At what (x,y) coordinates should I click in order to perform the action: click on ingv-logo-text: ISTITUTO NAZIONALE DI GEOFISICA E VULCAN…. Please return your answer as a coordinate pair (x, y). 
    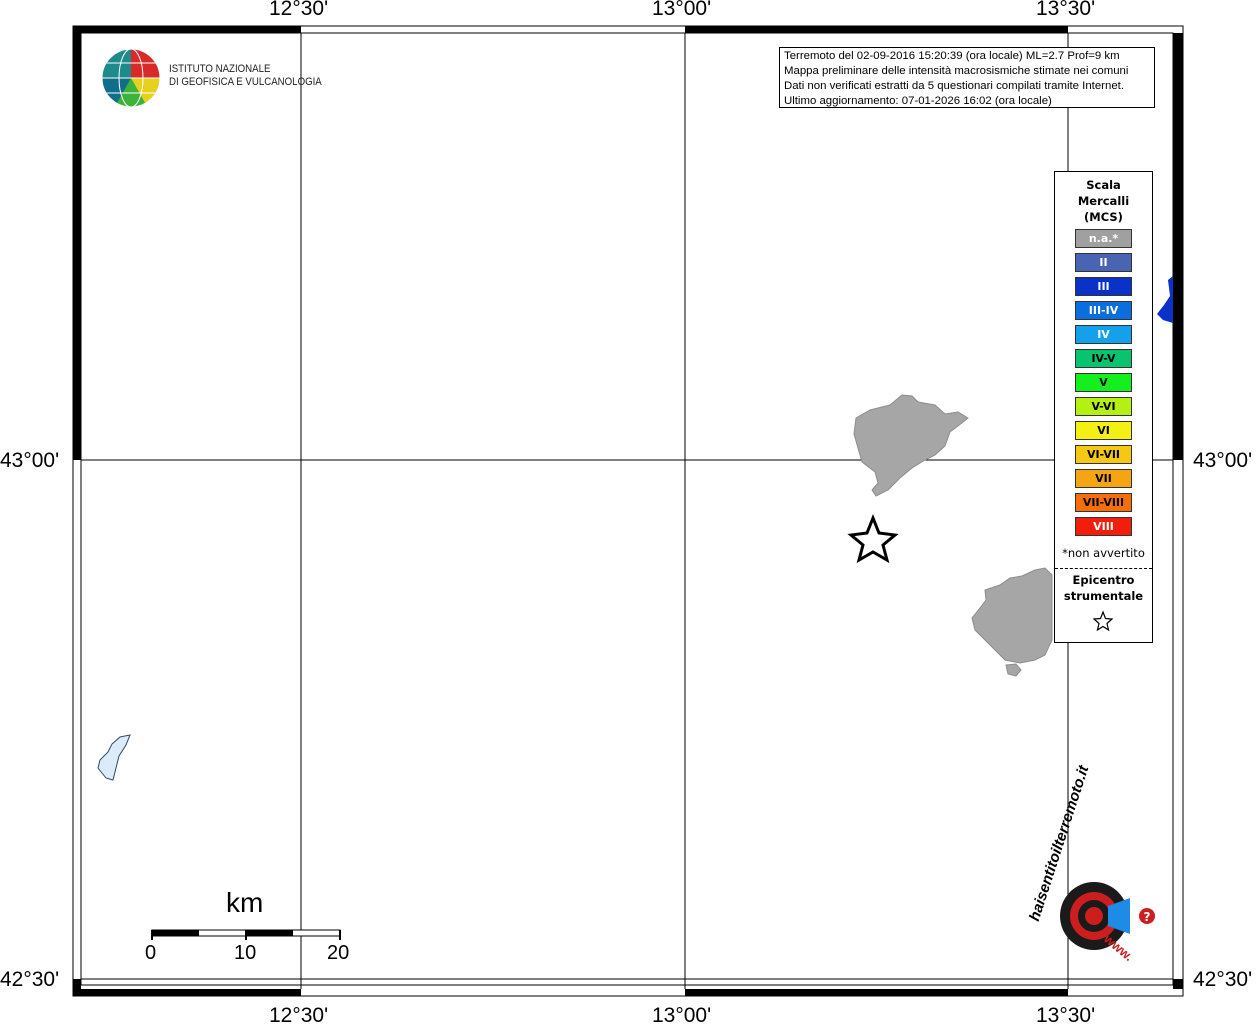
    Looking at the image, I should click on (245, 76).